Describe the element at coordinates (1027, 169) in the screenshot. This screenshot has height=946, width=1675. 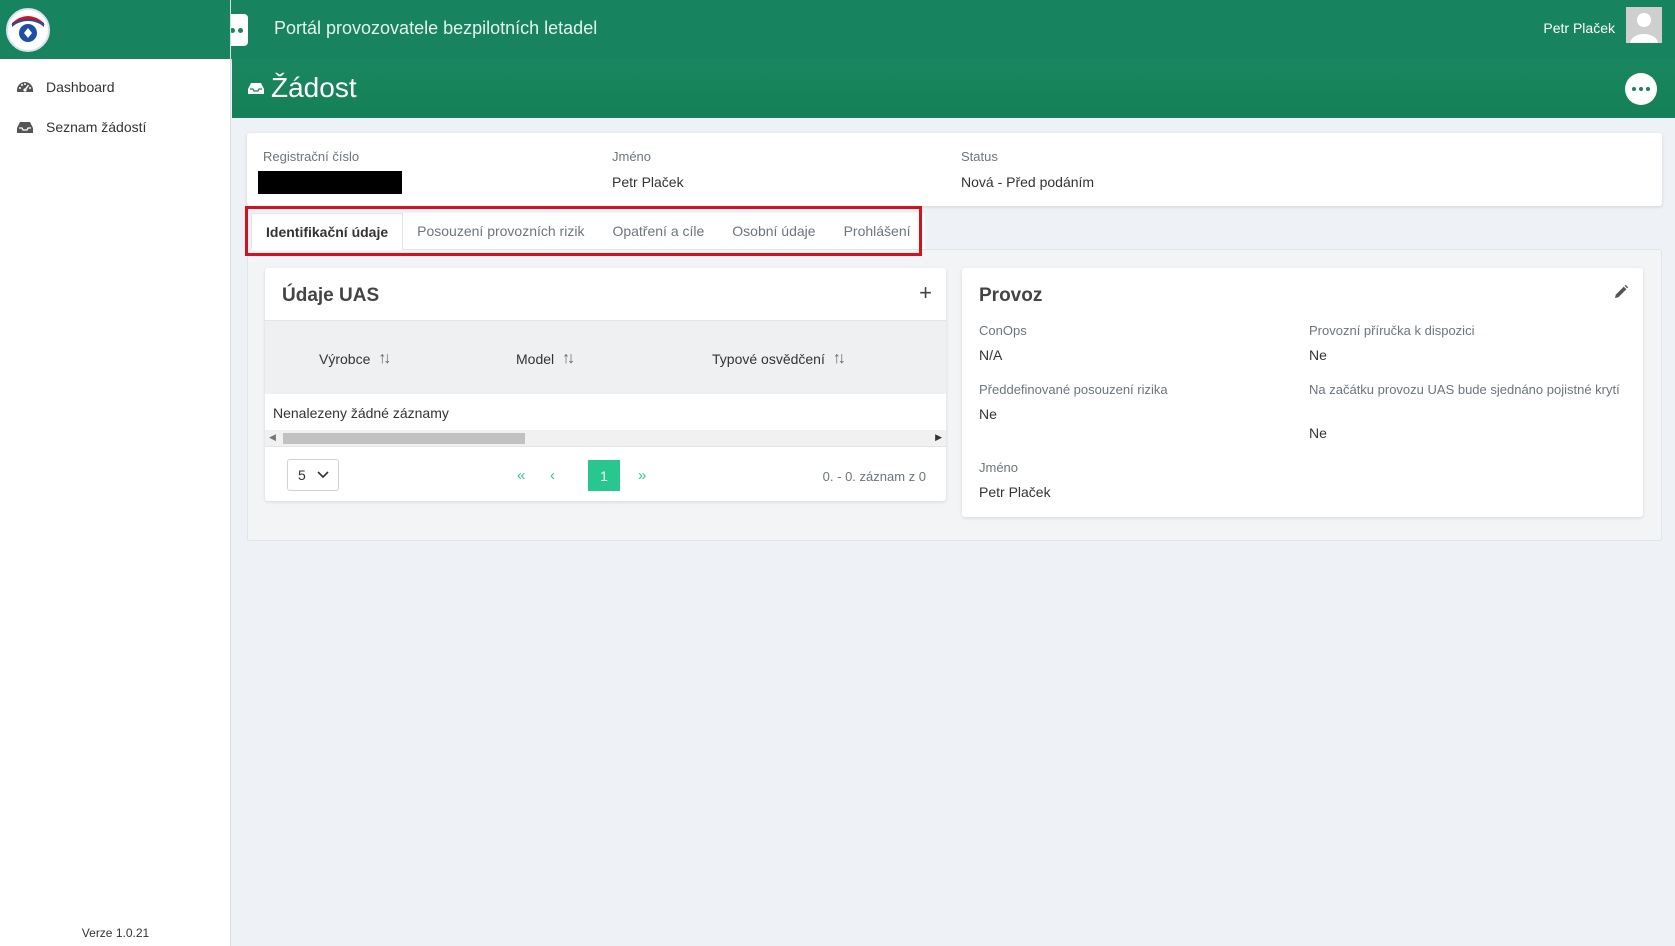
I see `status-field: Status Nová - Před podáním` at that location.